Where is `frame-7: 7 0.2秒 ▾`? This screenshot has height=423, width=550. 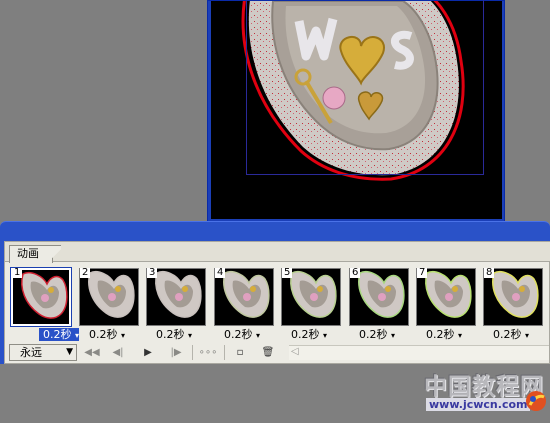 frame-7: 7 0.2秒 ▾ is located at coordinates (447, 304).